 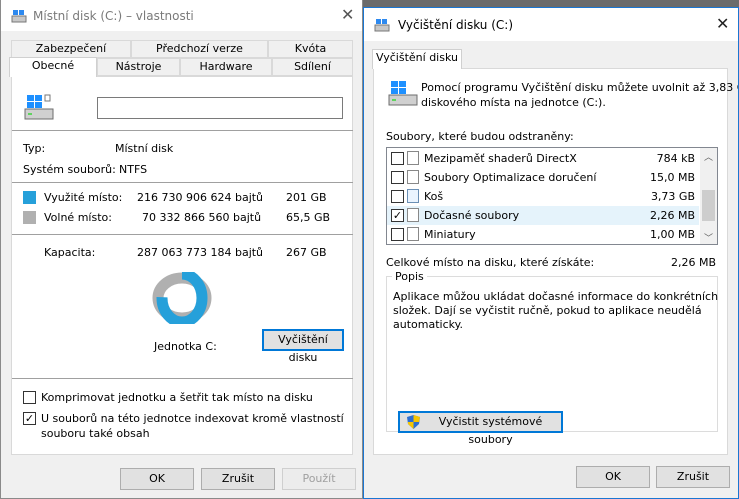 I want to click on cleanup-titlebar: Vyčištění disku (C:) ✕, so click(x=551, y=24).